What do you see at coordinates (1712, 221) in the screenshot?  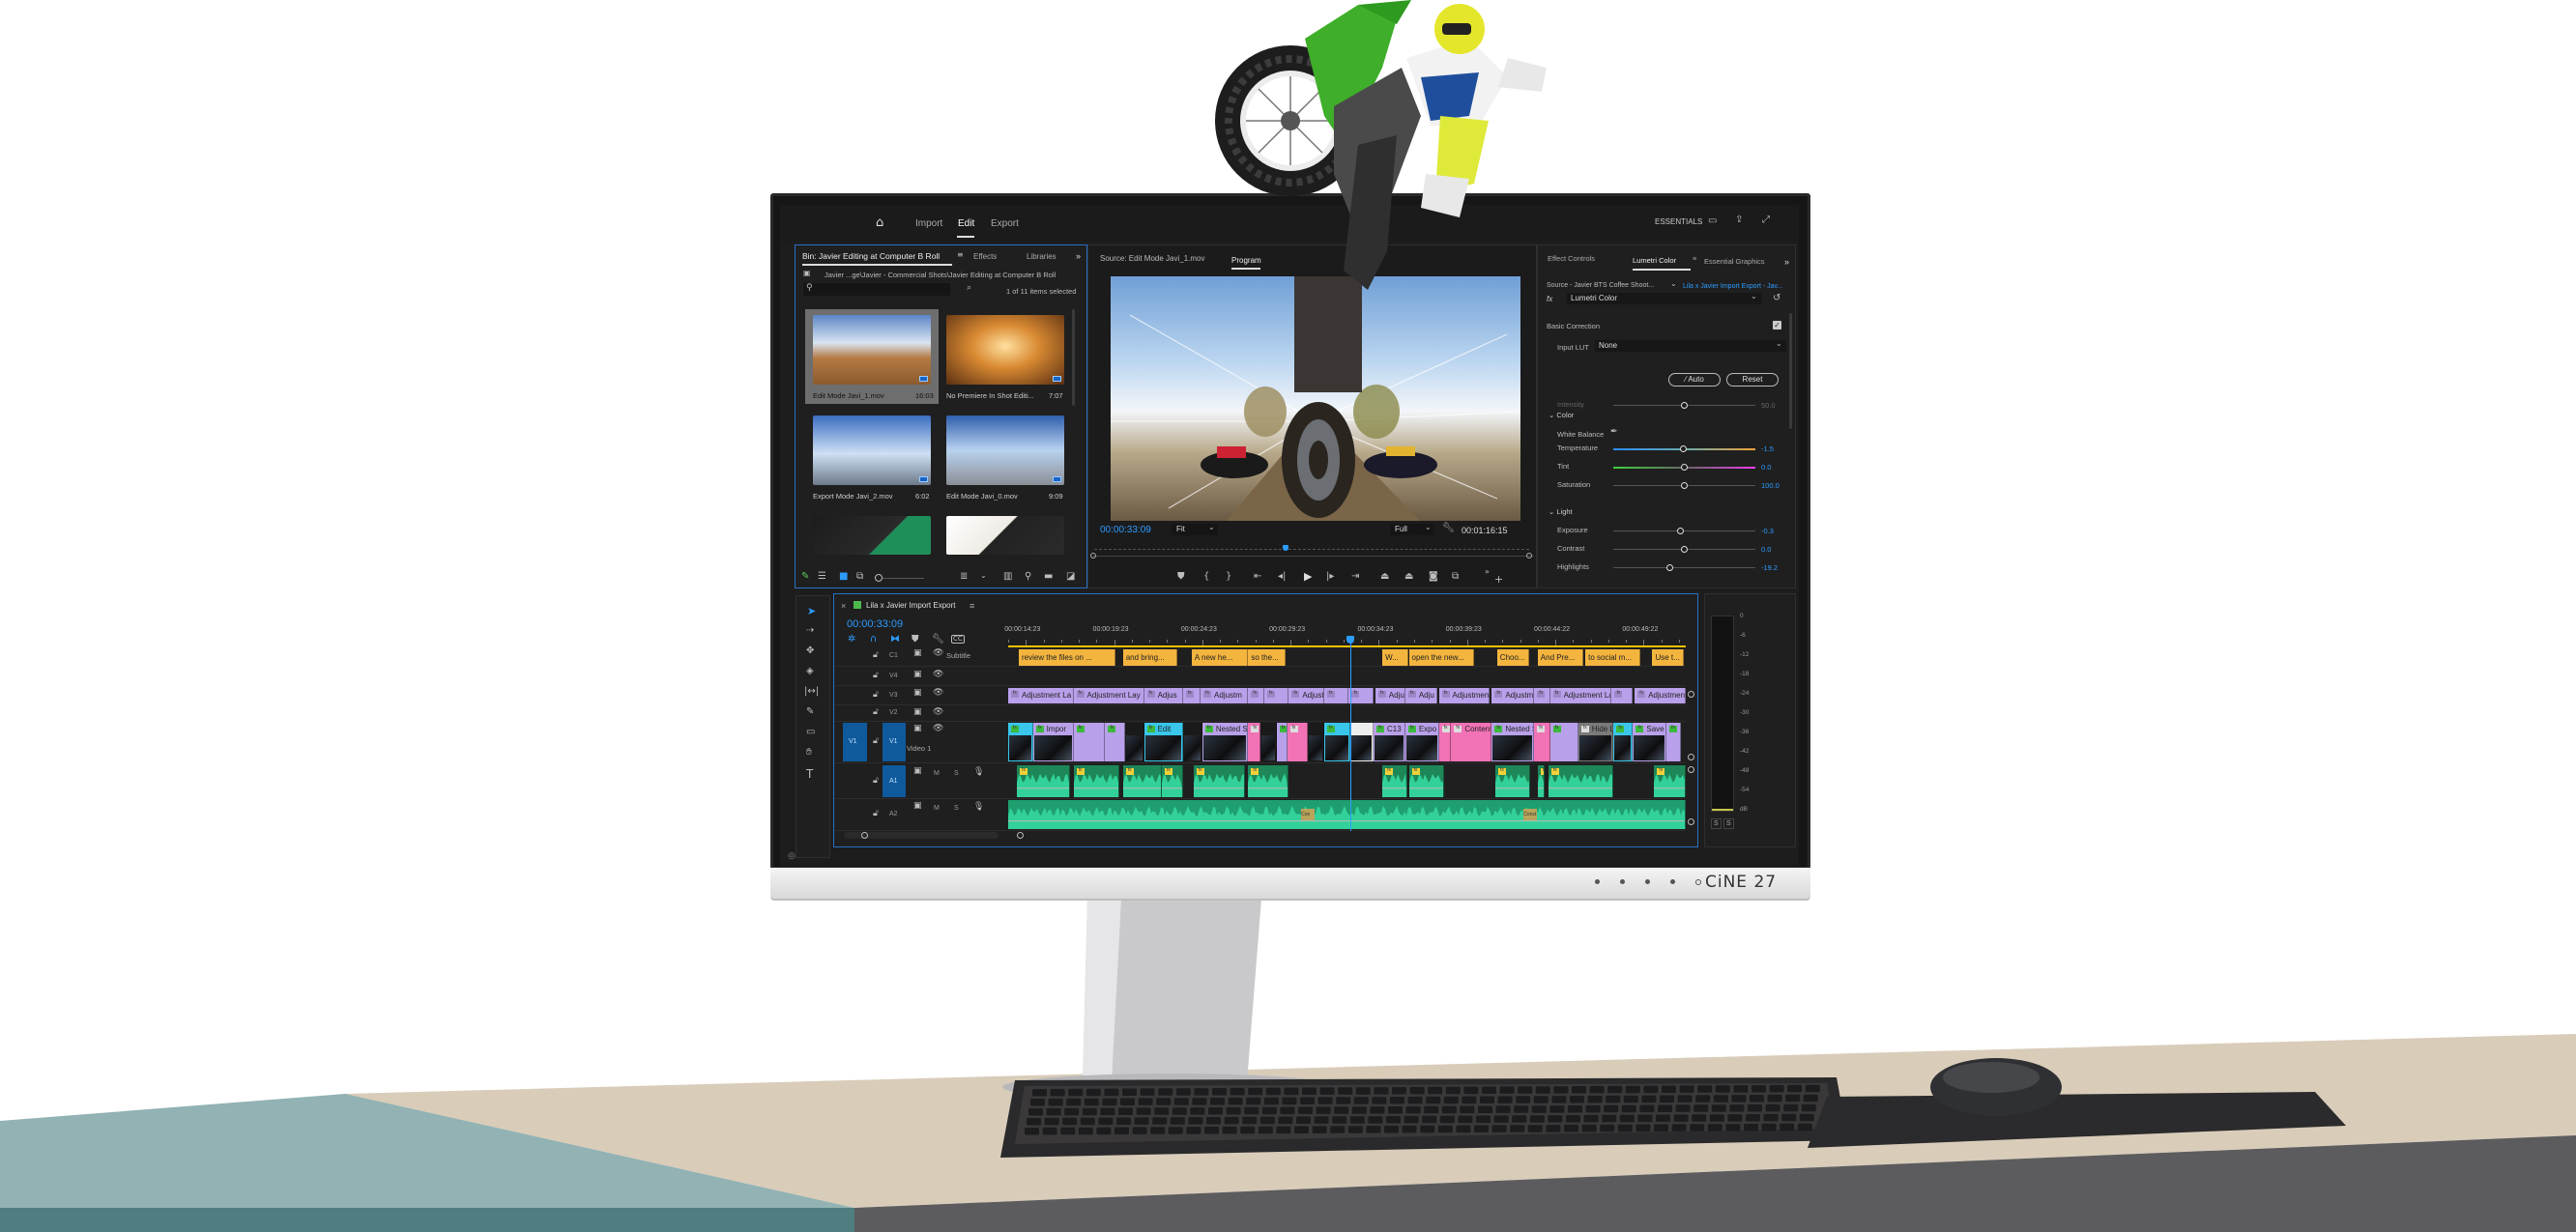 I see `panel-layout-icon: ▭` at bounding box center [1712, 221].